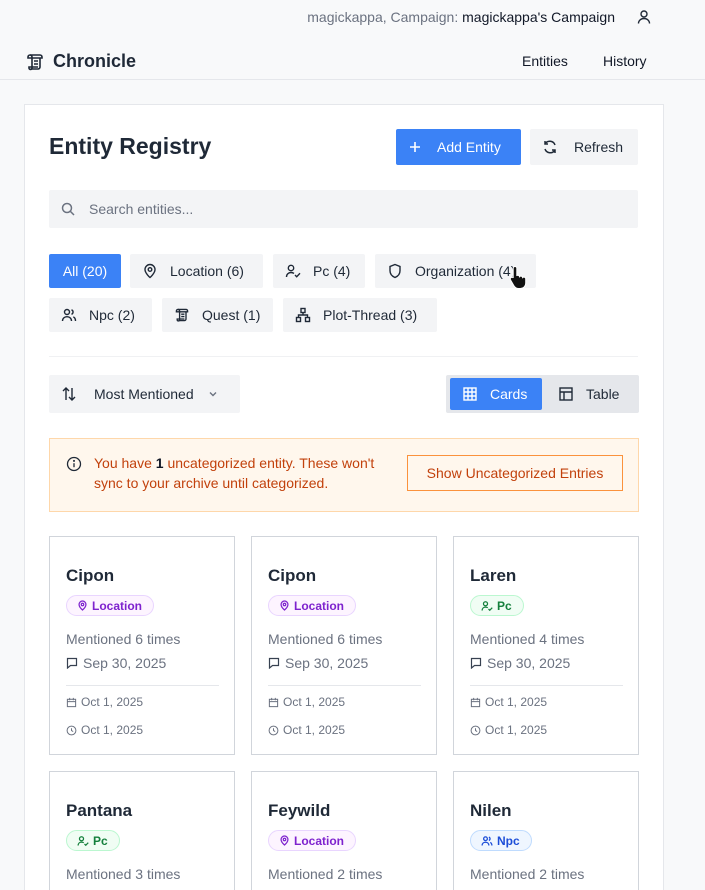 The image size is (705, 890). Describe the element at coordinates (644, 17) in the screenshot. I see `user-icon` at that location.